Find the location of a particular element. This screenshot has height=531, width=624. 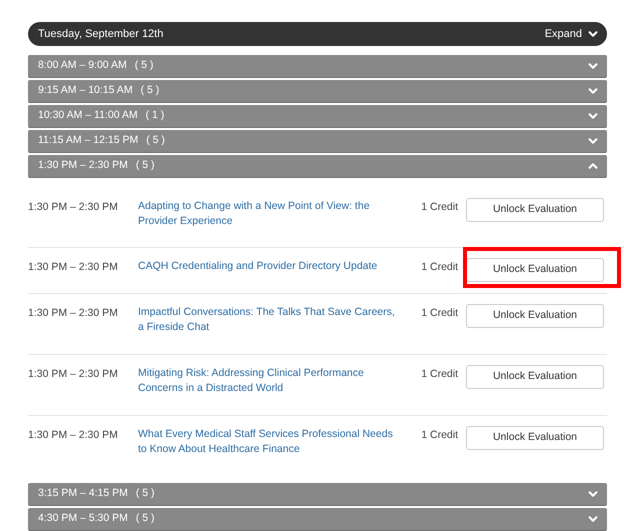

slot-time: 9:15 AM – 10:15 AM is located at coordinates (85, 90).